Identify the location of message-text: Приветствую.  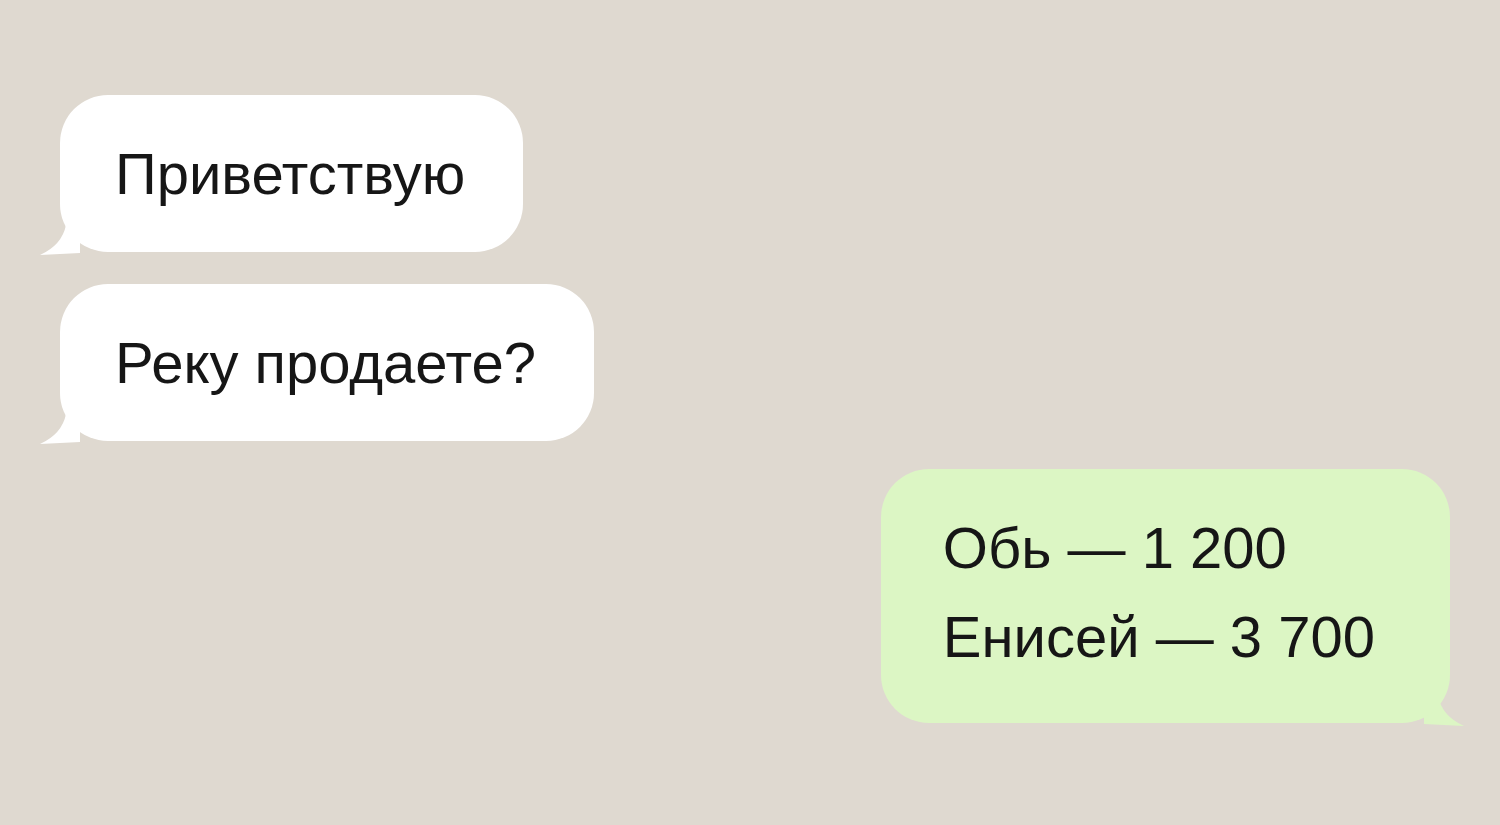
(290, 174).